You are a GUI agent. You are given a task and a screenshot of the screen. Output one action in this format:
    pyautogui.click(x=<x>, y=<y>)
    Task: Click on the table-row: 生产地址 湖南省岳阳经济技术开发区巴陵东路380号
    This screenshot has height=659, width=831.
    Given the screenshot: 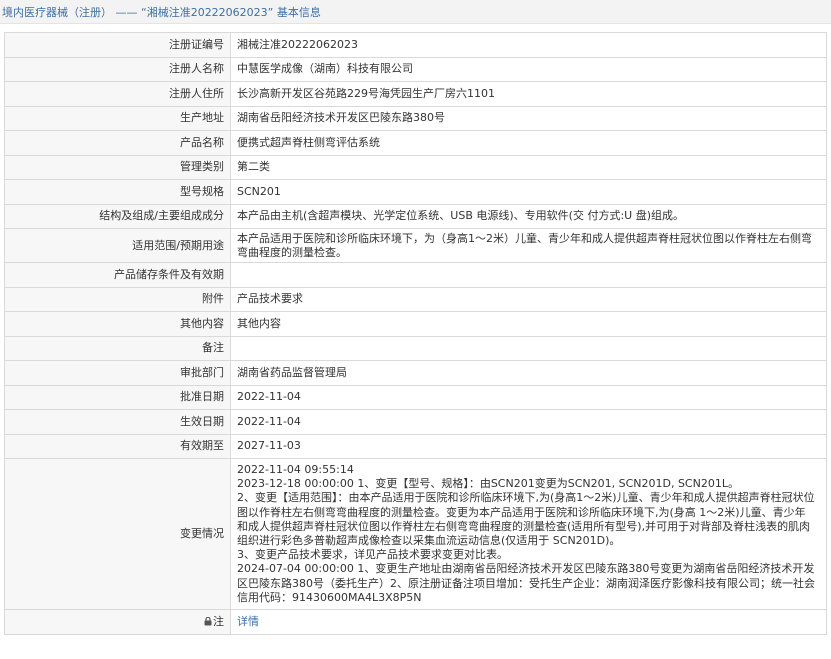 What is the action you would take?
    pyautogui.click(x=415, y=118)
    